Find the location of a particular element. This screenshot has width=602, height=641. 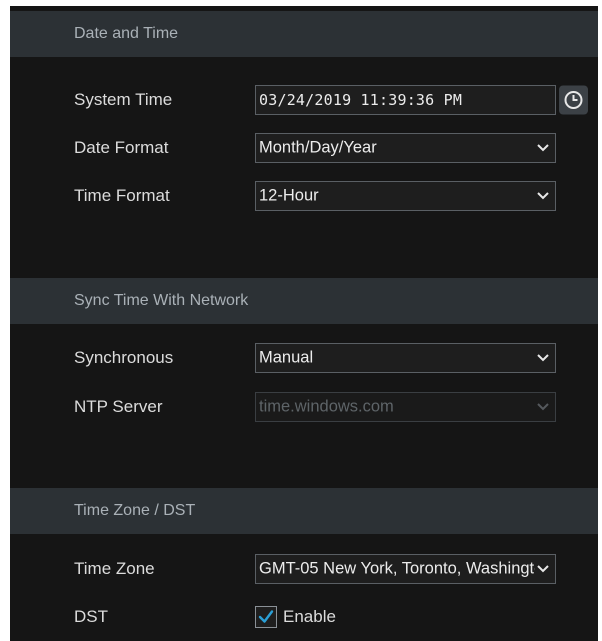

checkmark-icon is located at coordinates (266, 616).